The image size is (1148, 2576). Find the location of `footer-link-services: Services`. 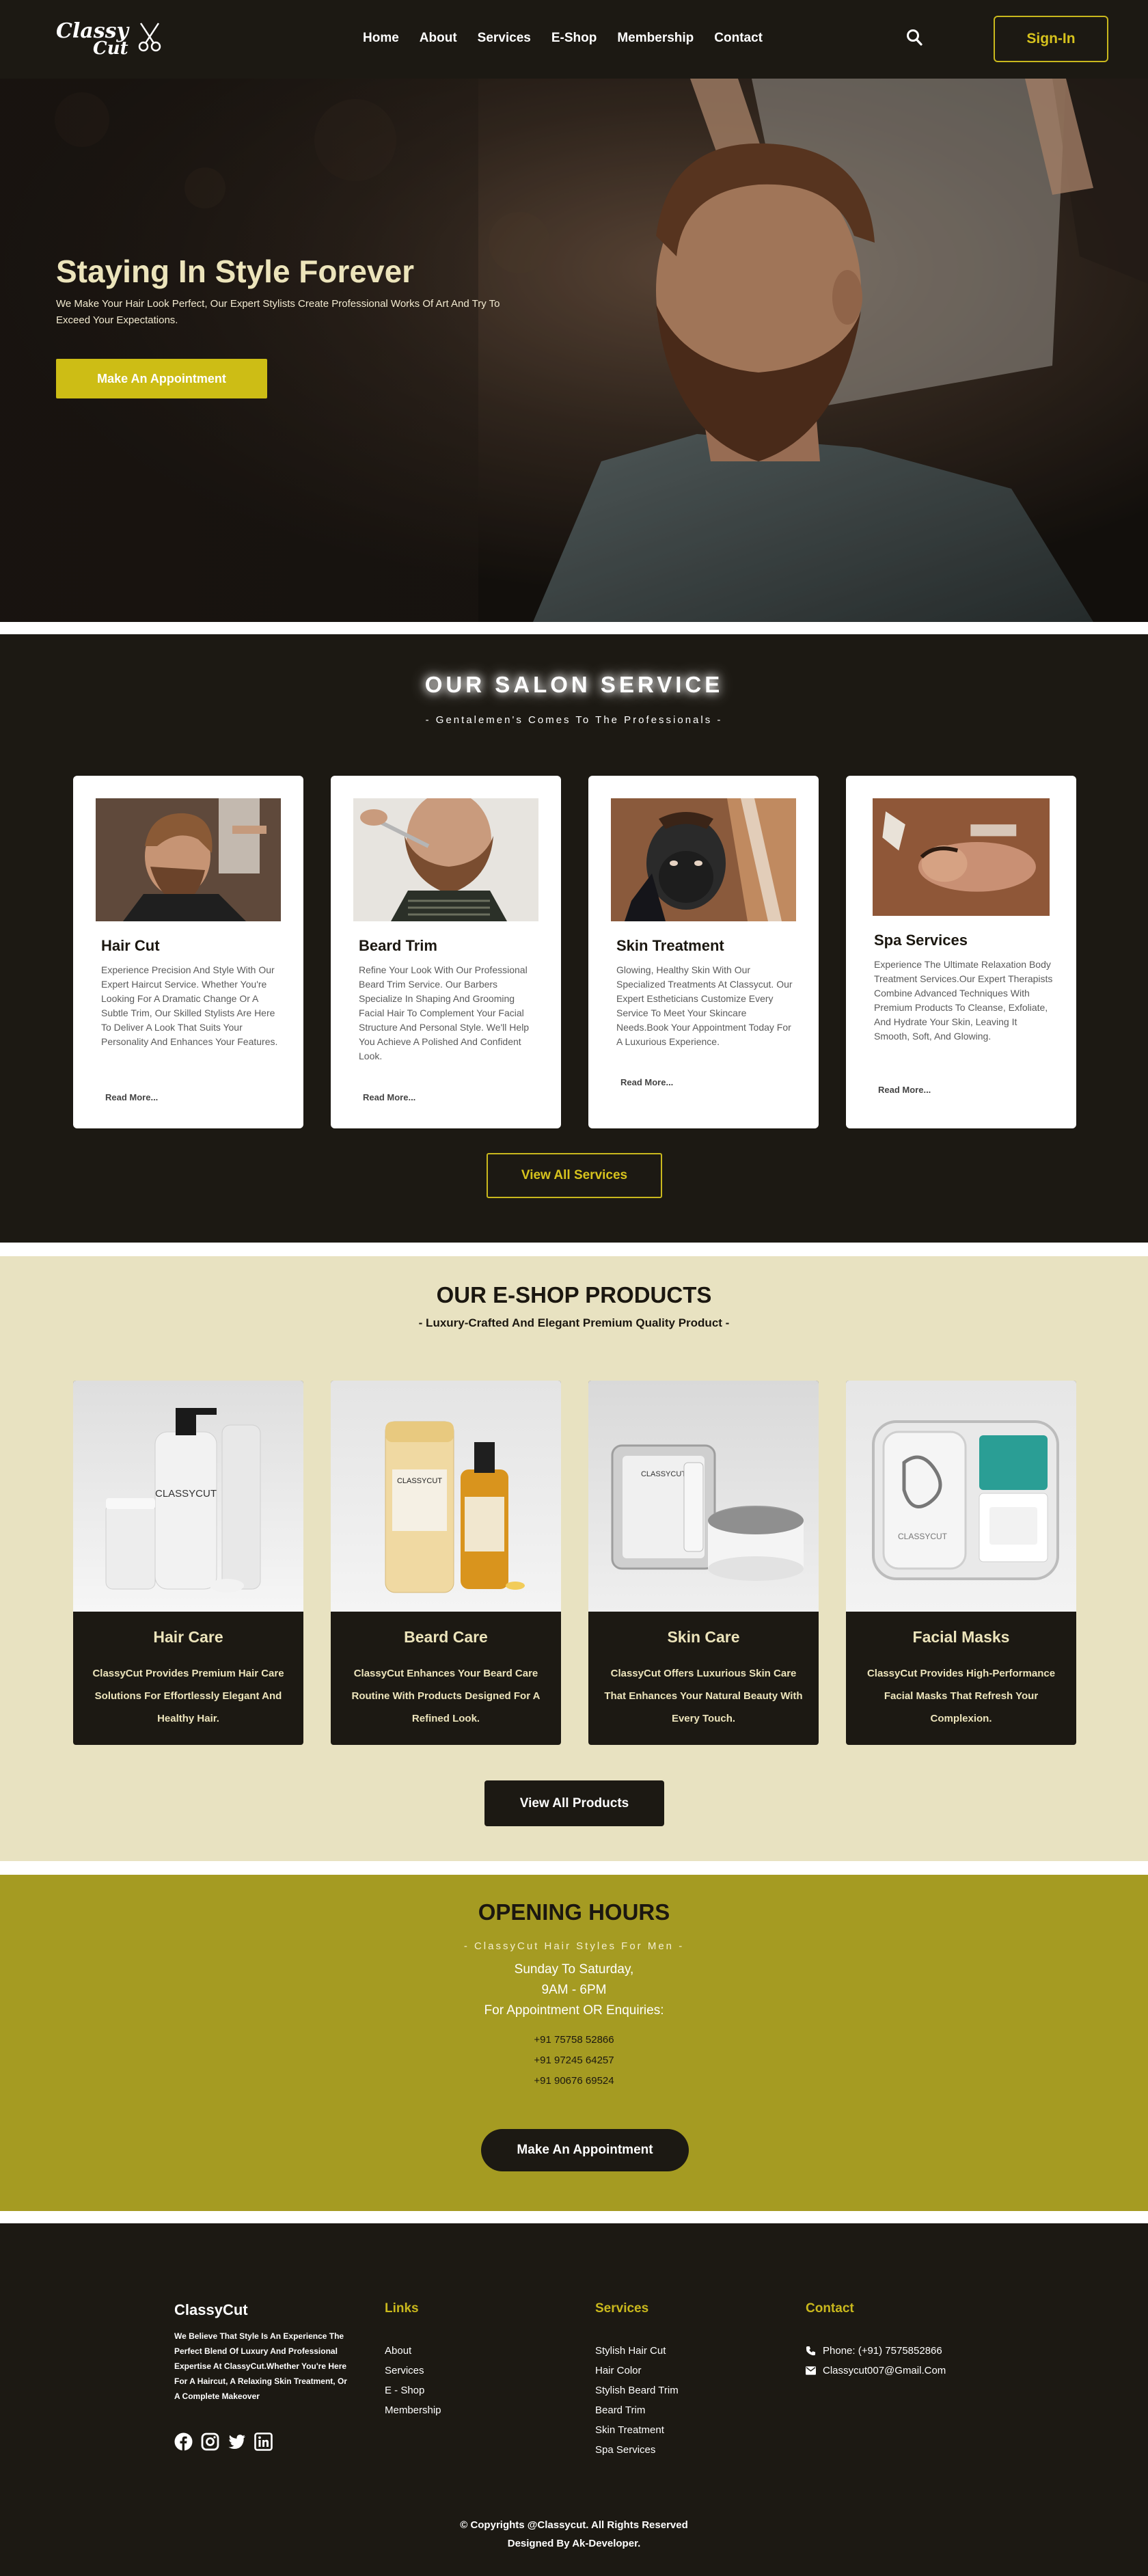

footer-link-services: Services is located at coordinates (404, 2370).